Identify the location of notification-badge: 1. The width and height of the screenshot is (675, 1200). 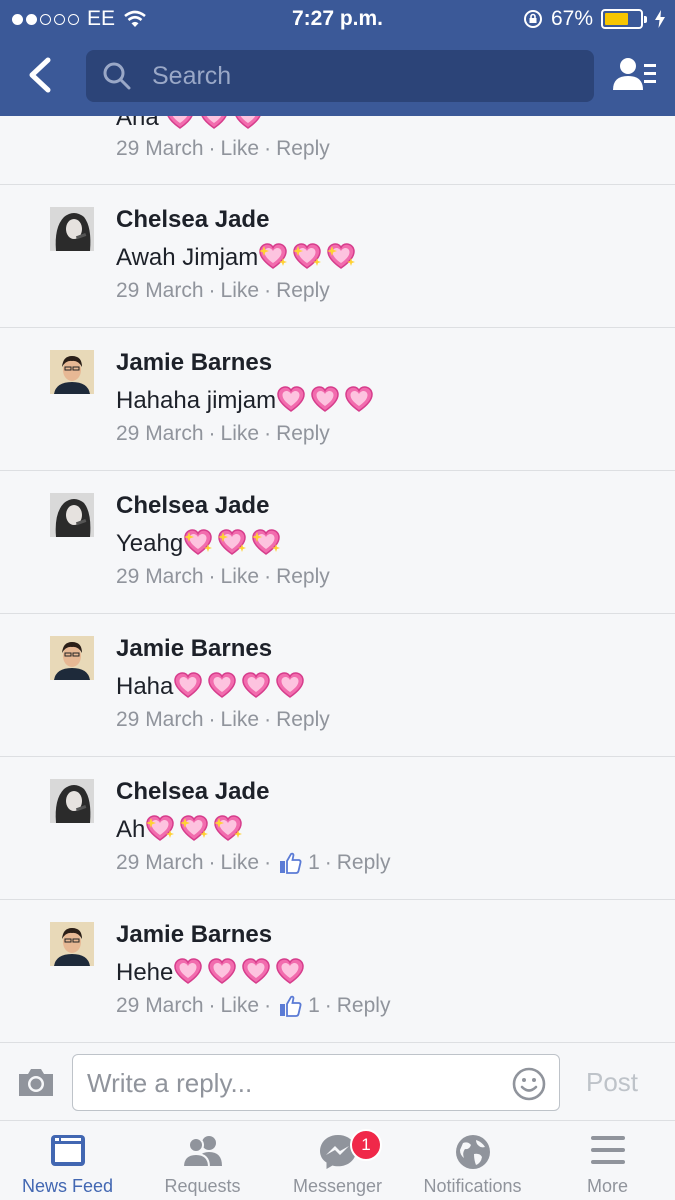
(366, 1145).